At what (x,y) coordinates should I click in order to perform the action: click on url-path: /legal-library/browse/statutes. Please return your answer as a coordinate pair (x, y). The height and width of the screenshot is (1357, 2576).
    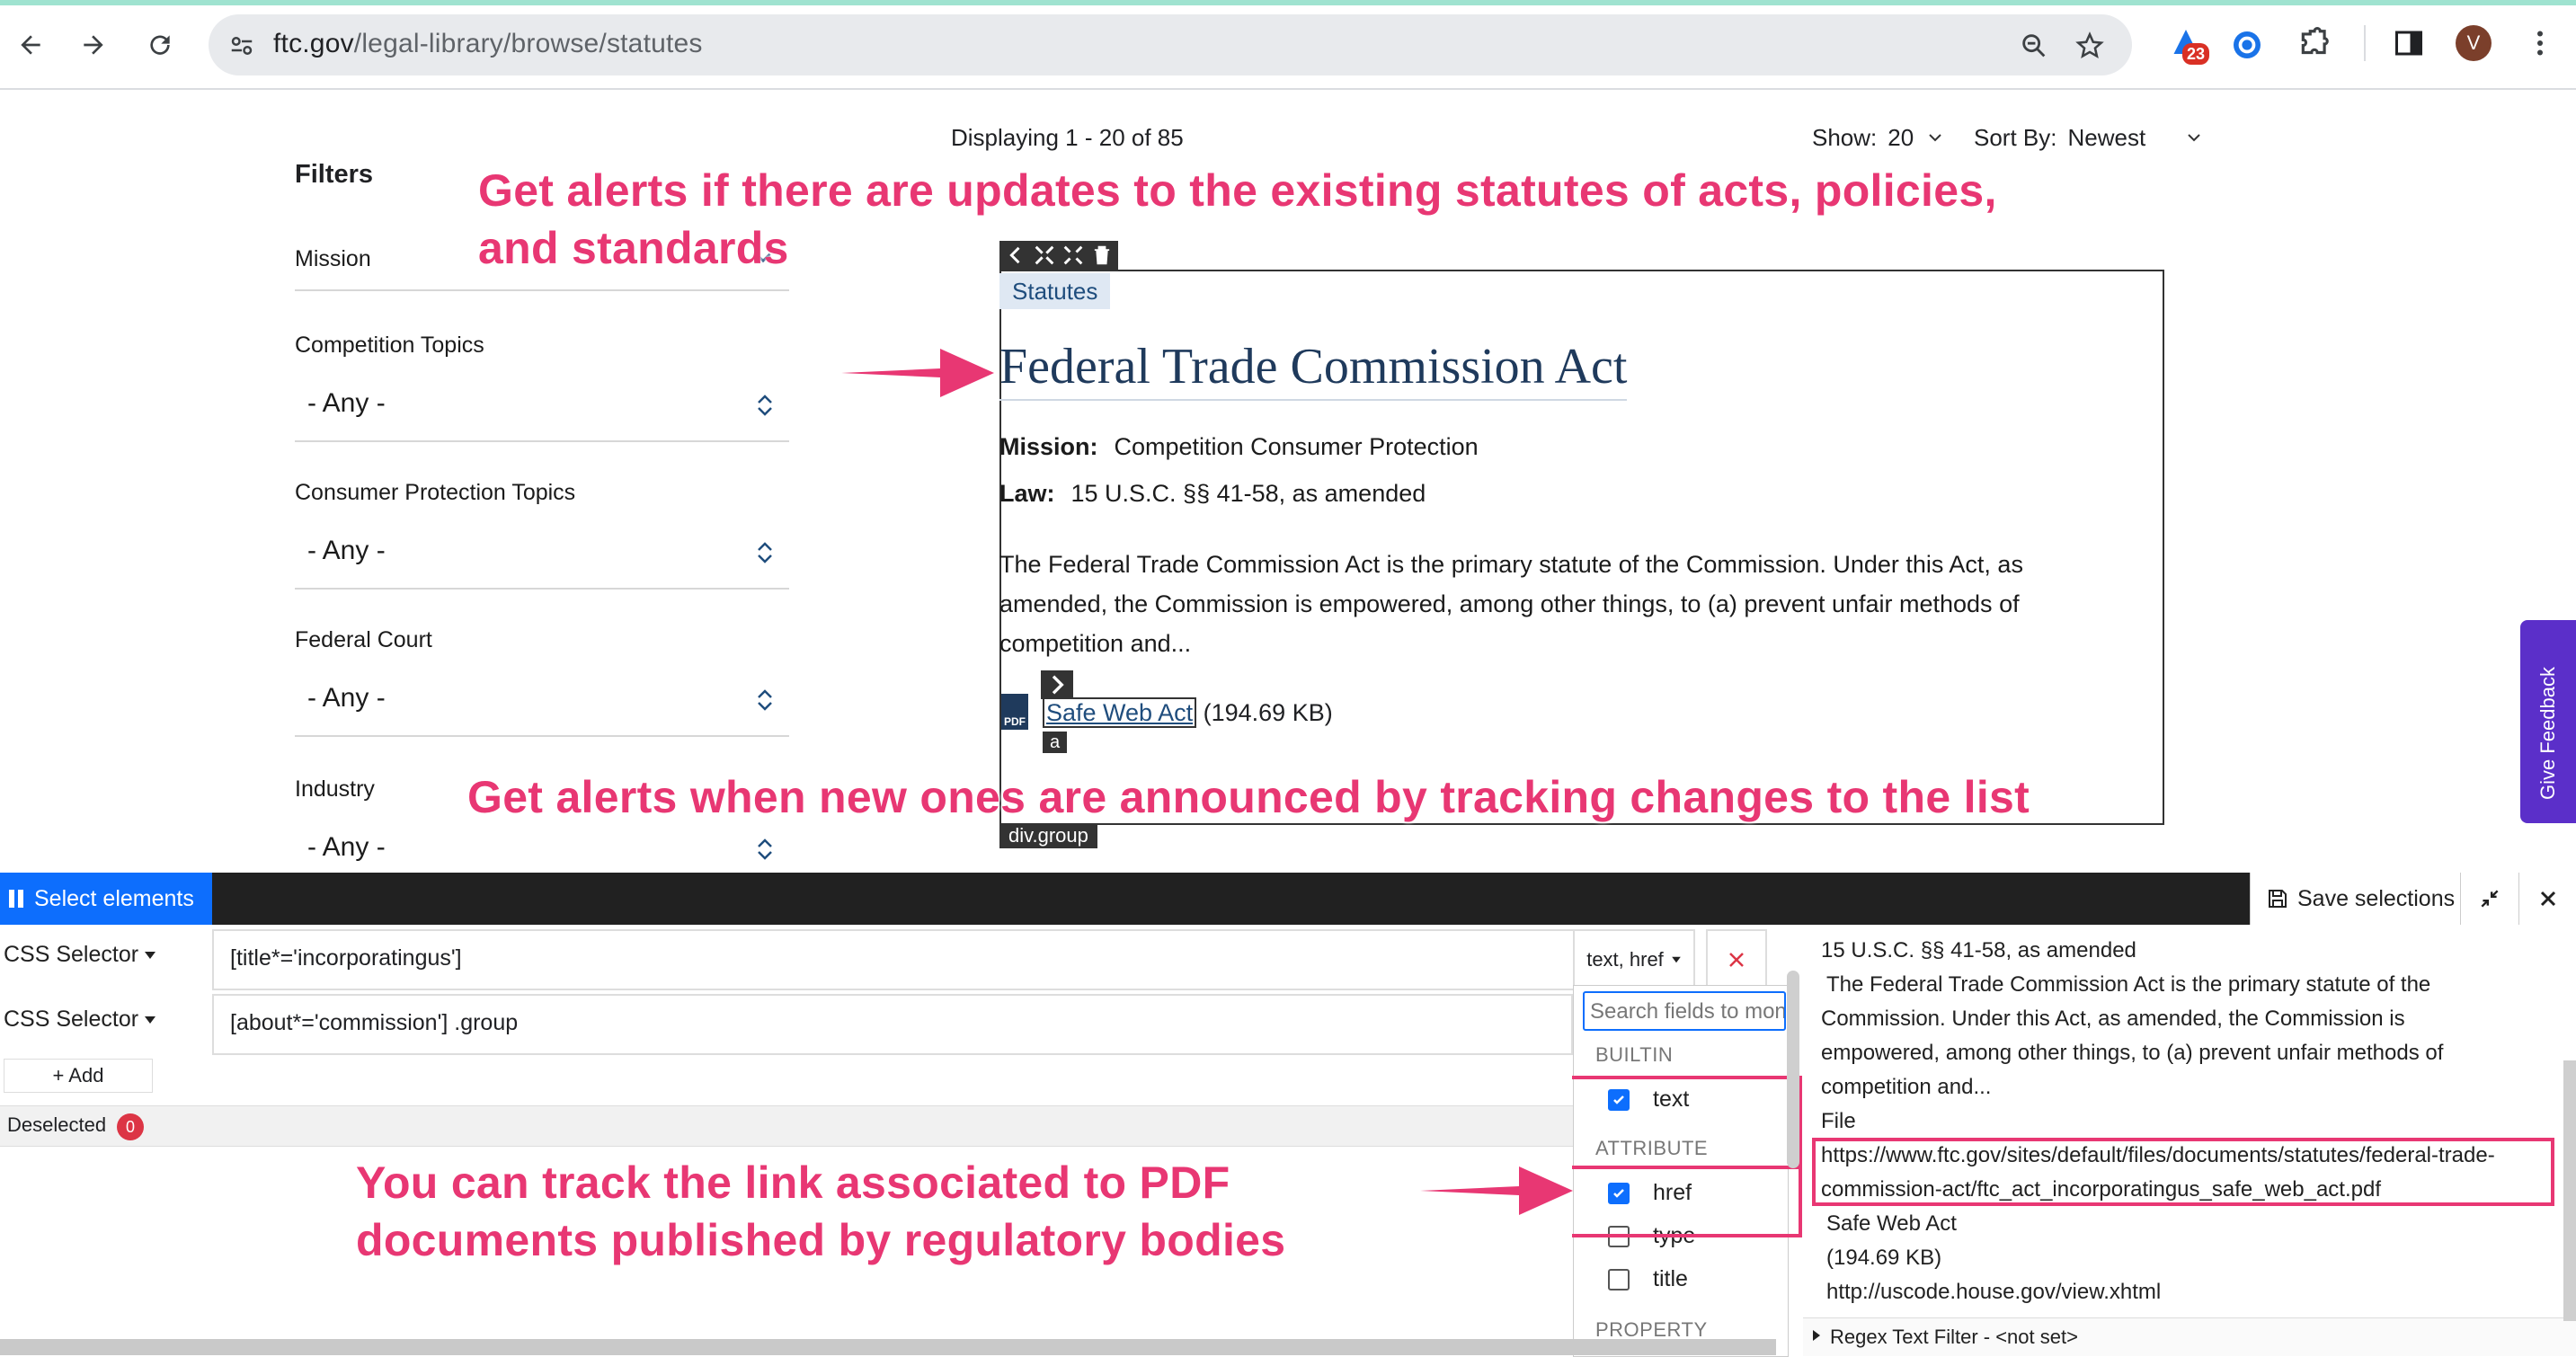
    Looking at the image, I should click on (528, 43).